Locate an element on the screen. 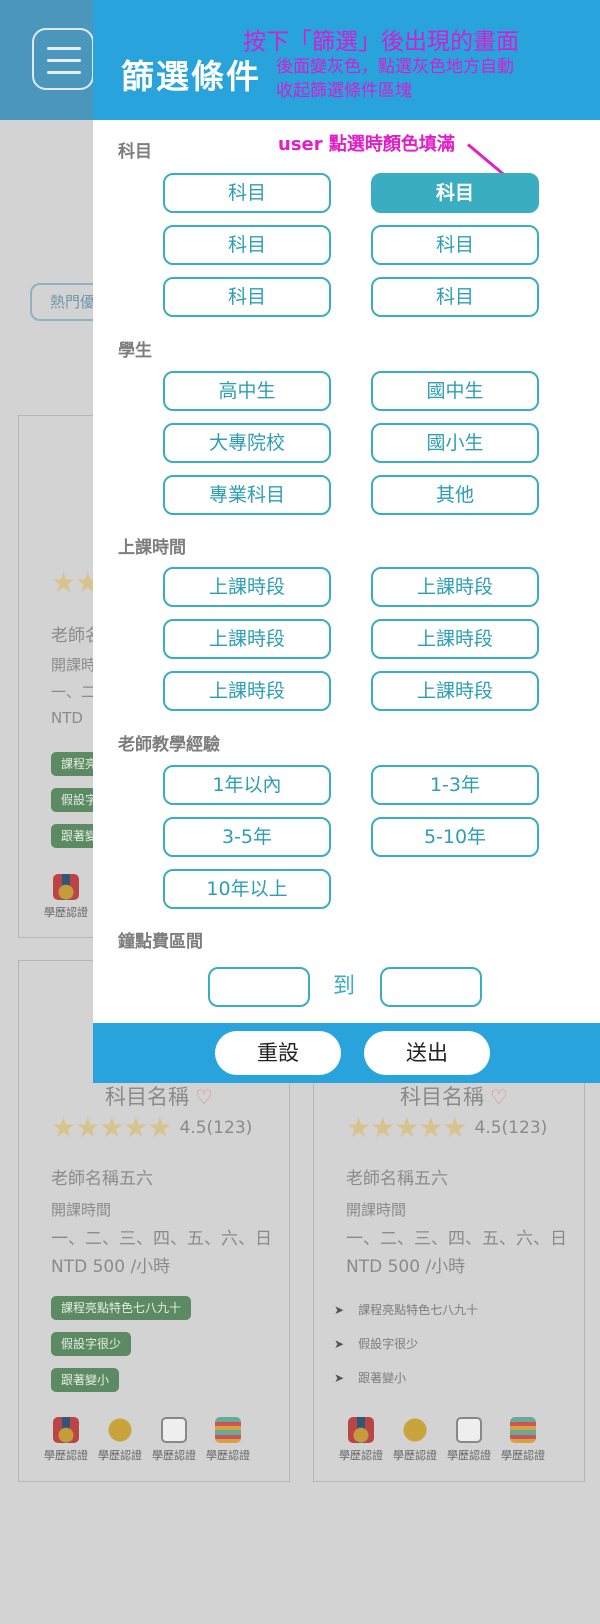 The height and width of the screenshot is (1624, 600). option-subject-selected: 科目 is located at coordinates (455, 193).